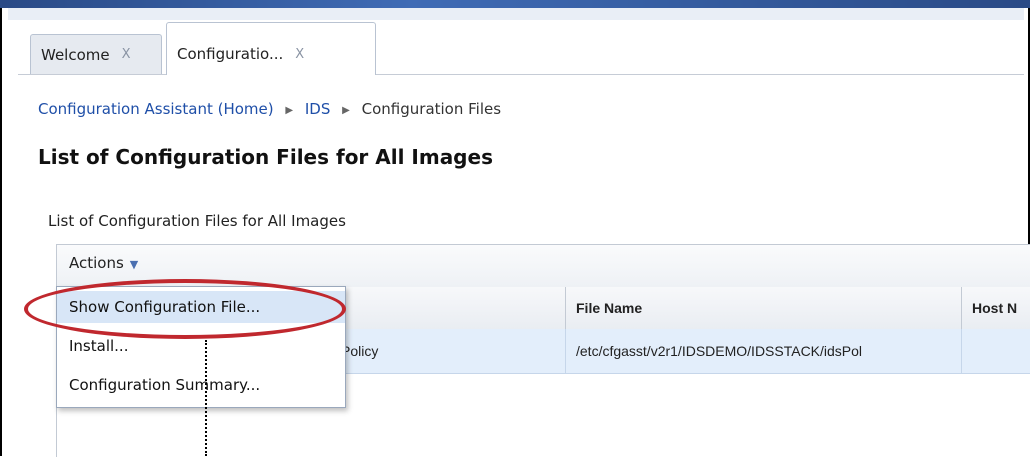  Describe the element at coordinates (543, 266) in the screenshot. I see `table-toolbar: Actions ▼` at that location.